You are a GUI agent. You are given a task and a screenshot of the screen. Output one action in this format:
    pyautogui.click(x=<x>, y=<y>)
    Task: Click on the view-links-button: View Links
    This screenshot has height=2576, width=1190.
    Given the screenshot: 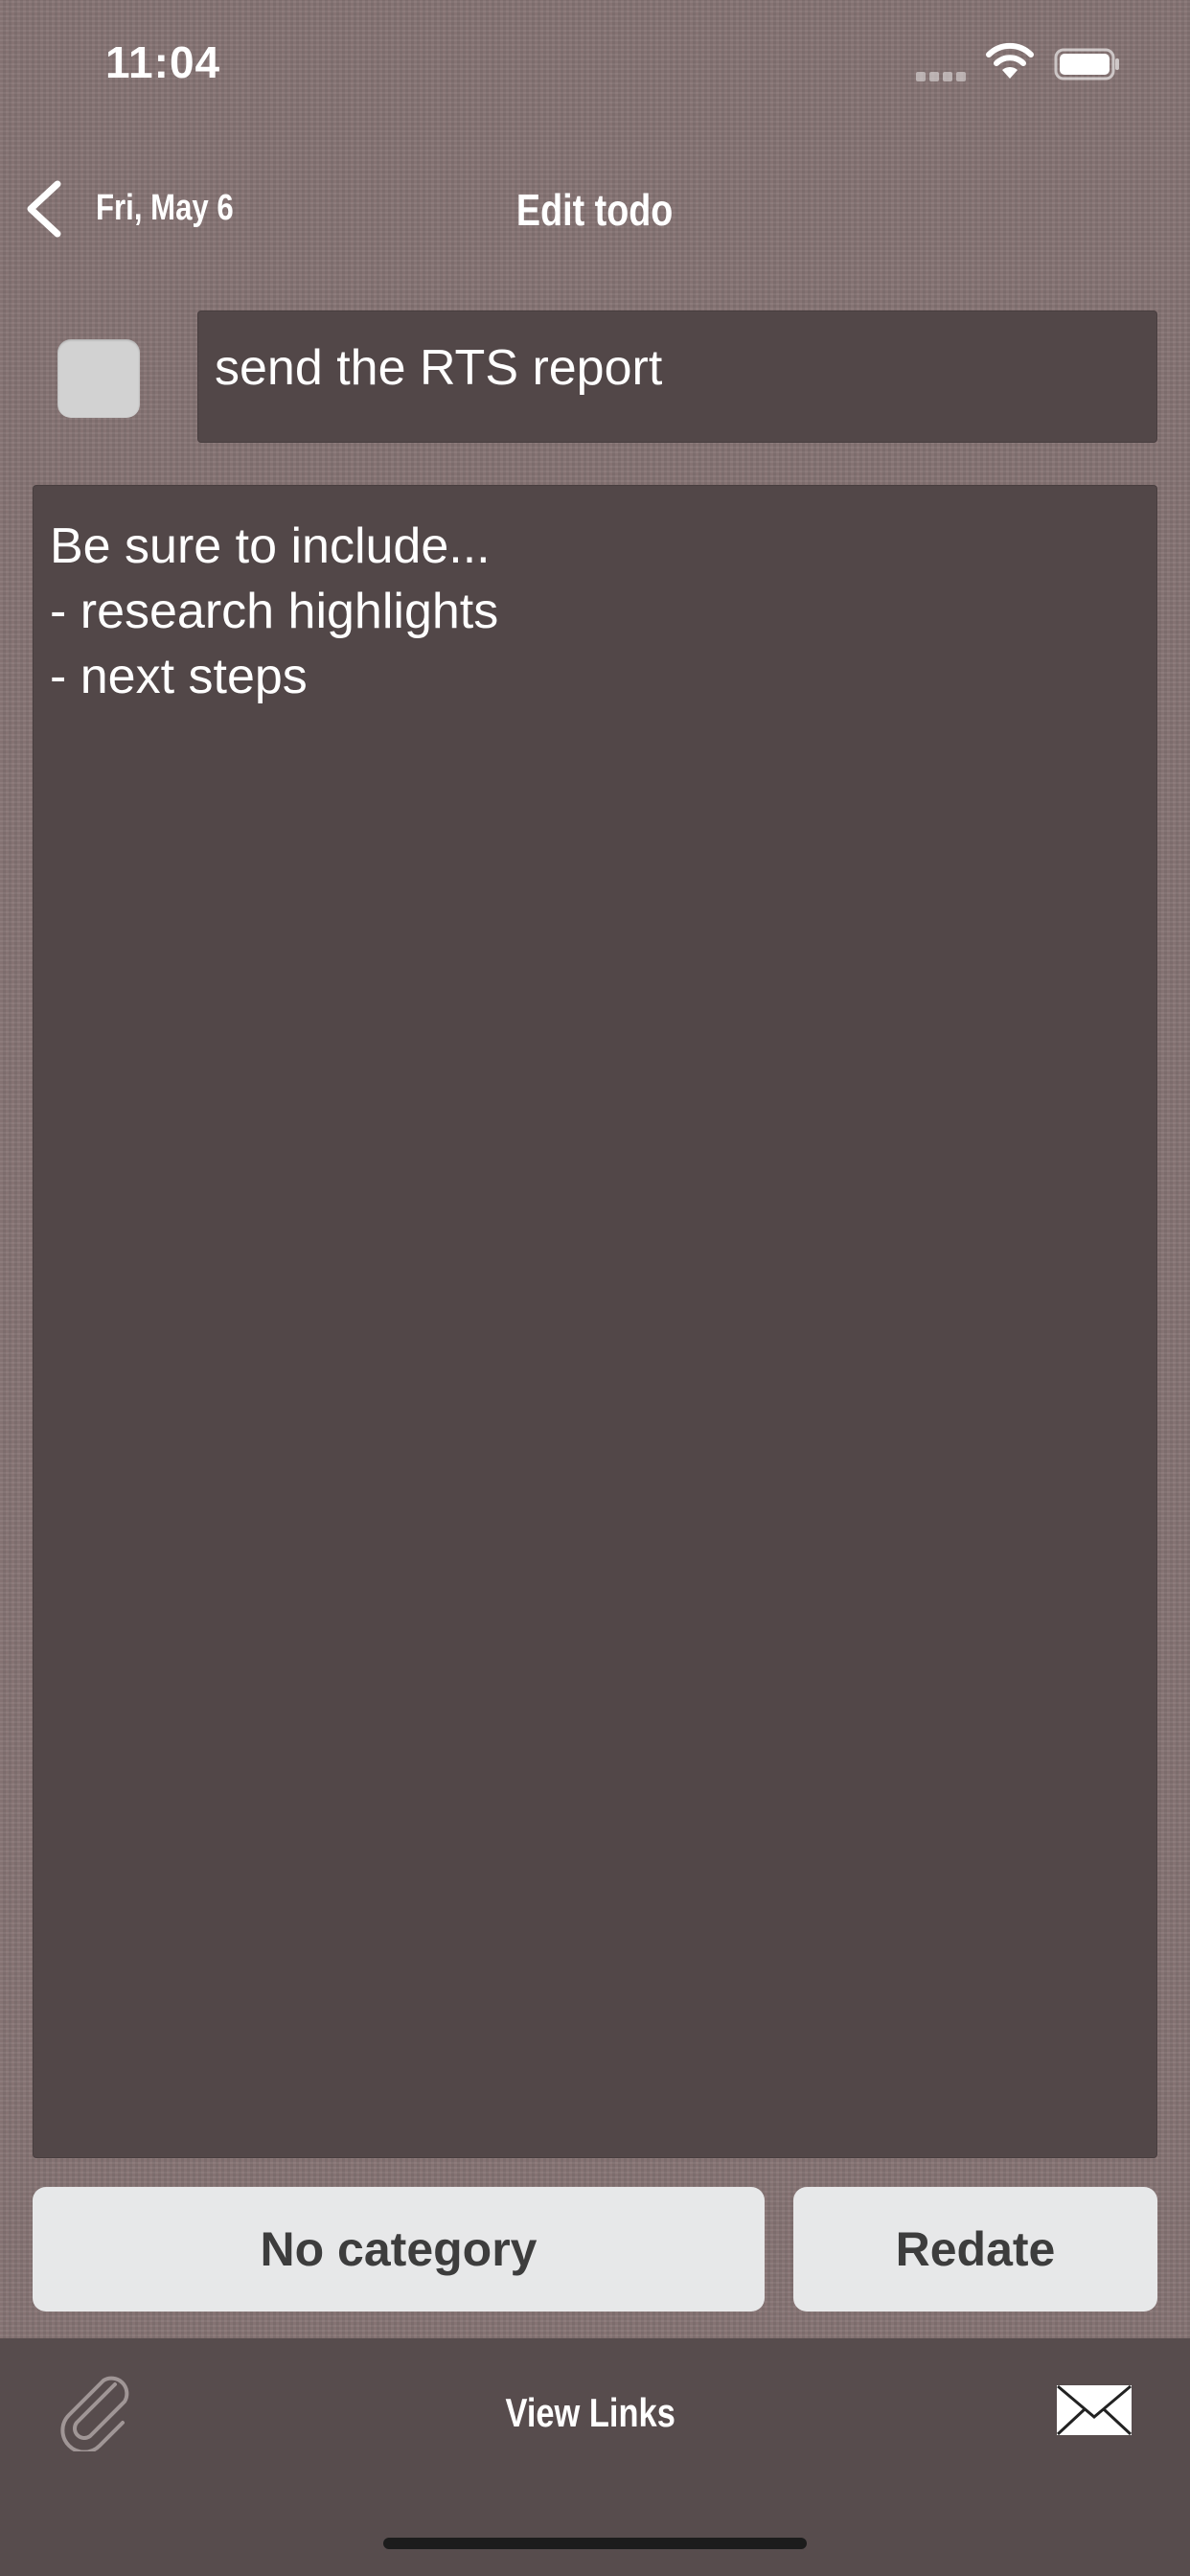 What is the action you would take?
    pyautogui.click(x=590, y=2413)
    